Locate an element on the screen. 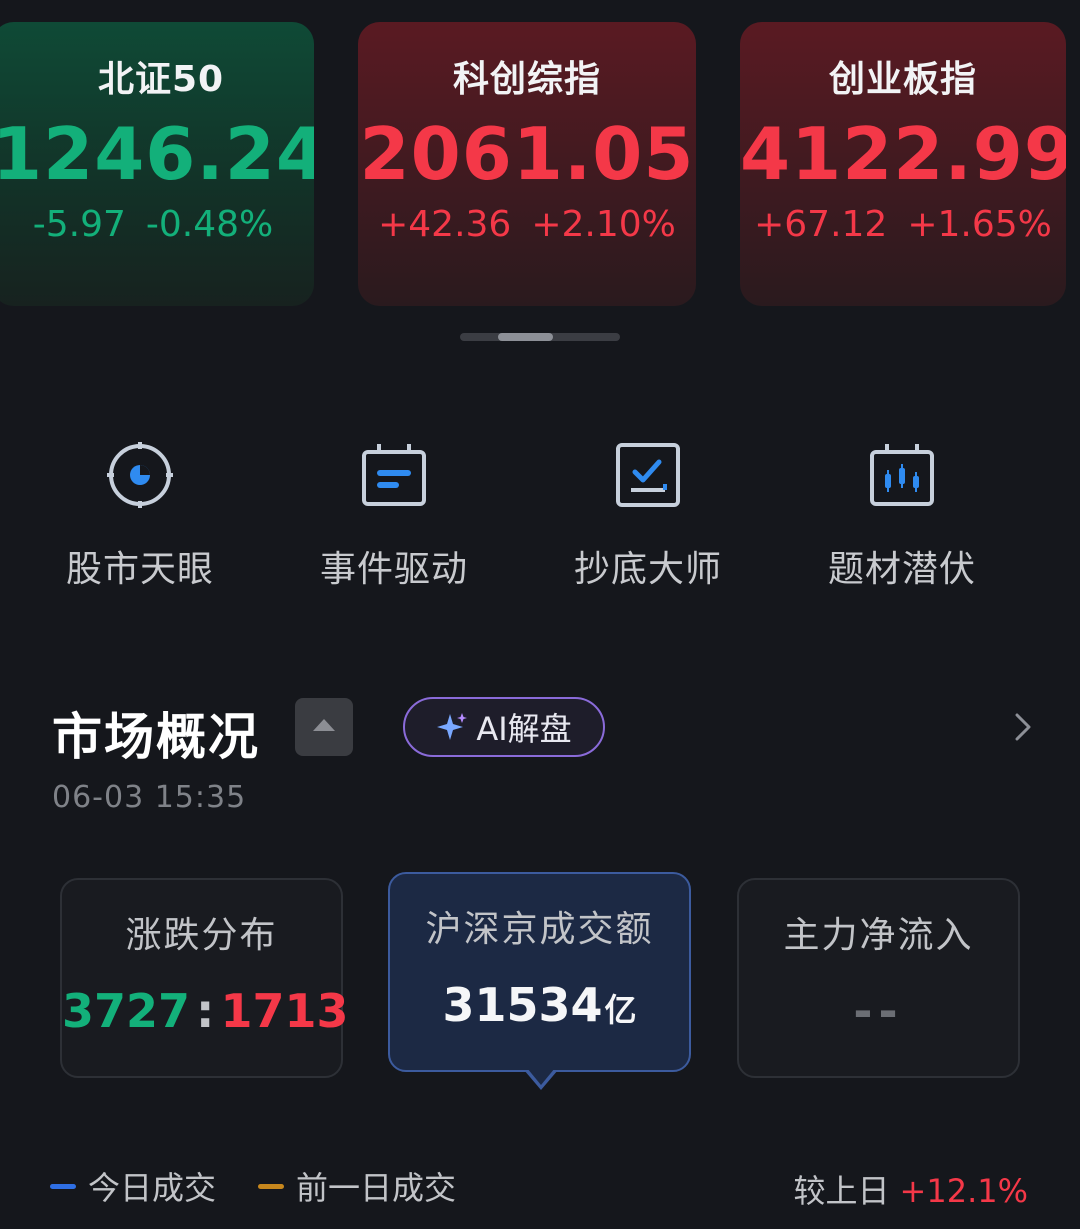 This screenshot has width=1080, height=1229. legend-label: 今日成交 is located at coordinates (152, 1188).